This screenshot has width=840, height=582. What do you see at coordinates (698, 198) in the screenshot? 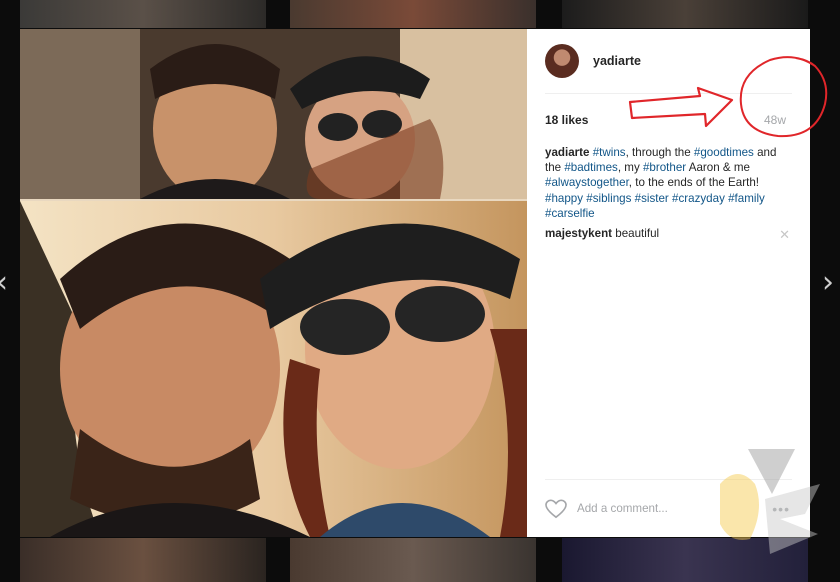
I see `hashtag-link: #crazyday` at bounding box center [698, 198].